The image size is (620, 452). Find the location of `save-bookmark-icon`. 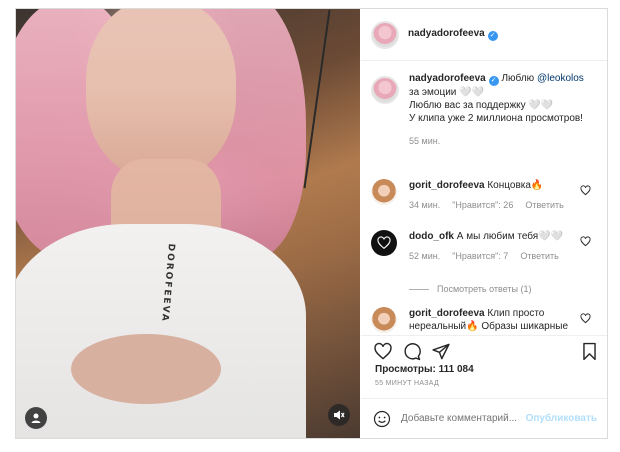

save-bookmark-icon is located at coordinates (589, 351).